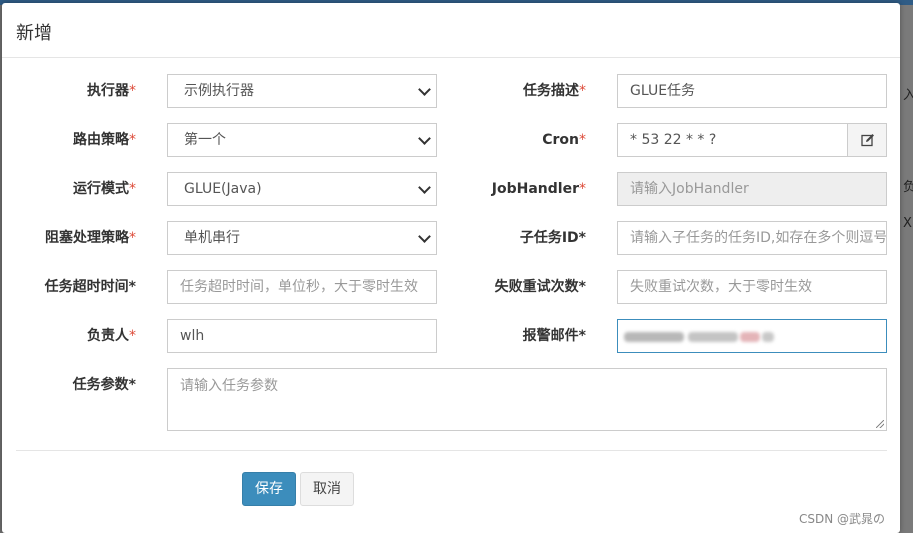 This screenshot has height=533, width=913. I want to click on dialog-header: 新增, so click(451, 30).